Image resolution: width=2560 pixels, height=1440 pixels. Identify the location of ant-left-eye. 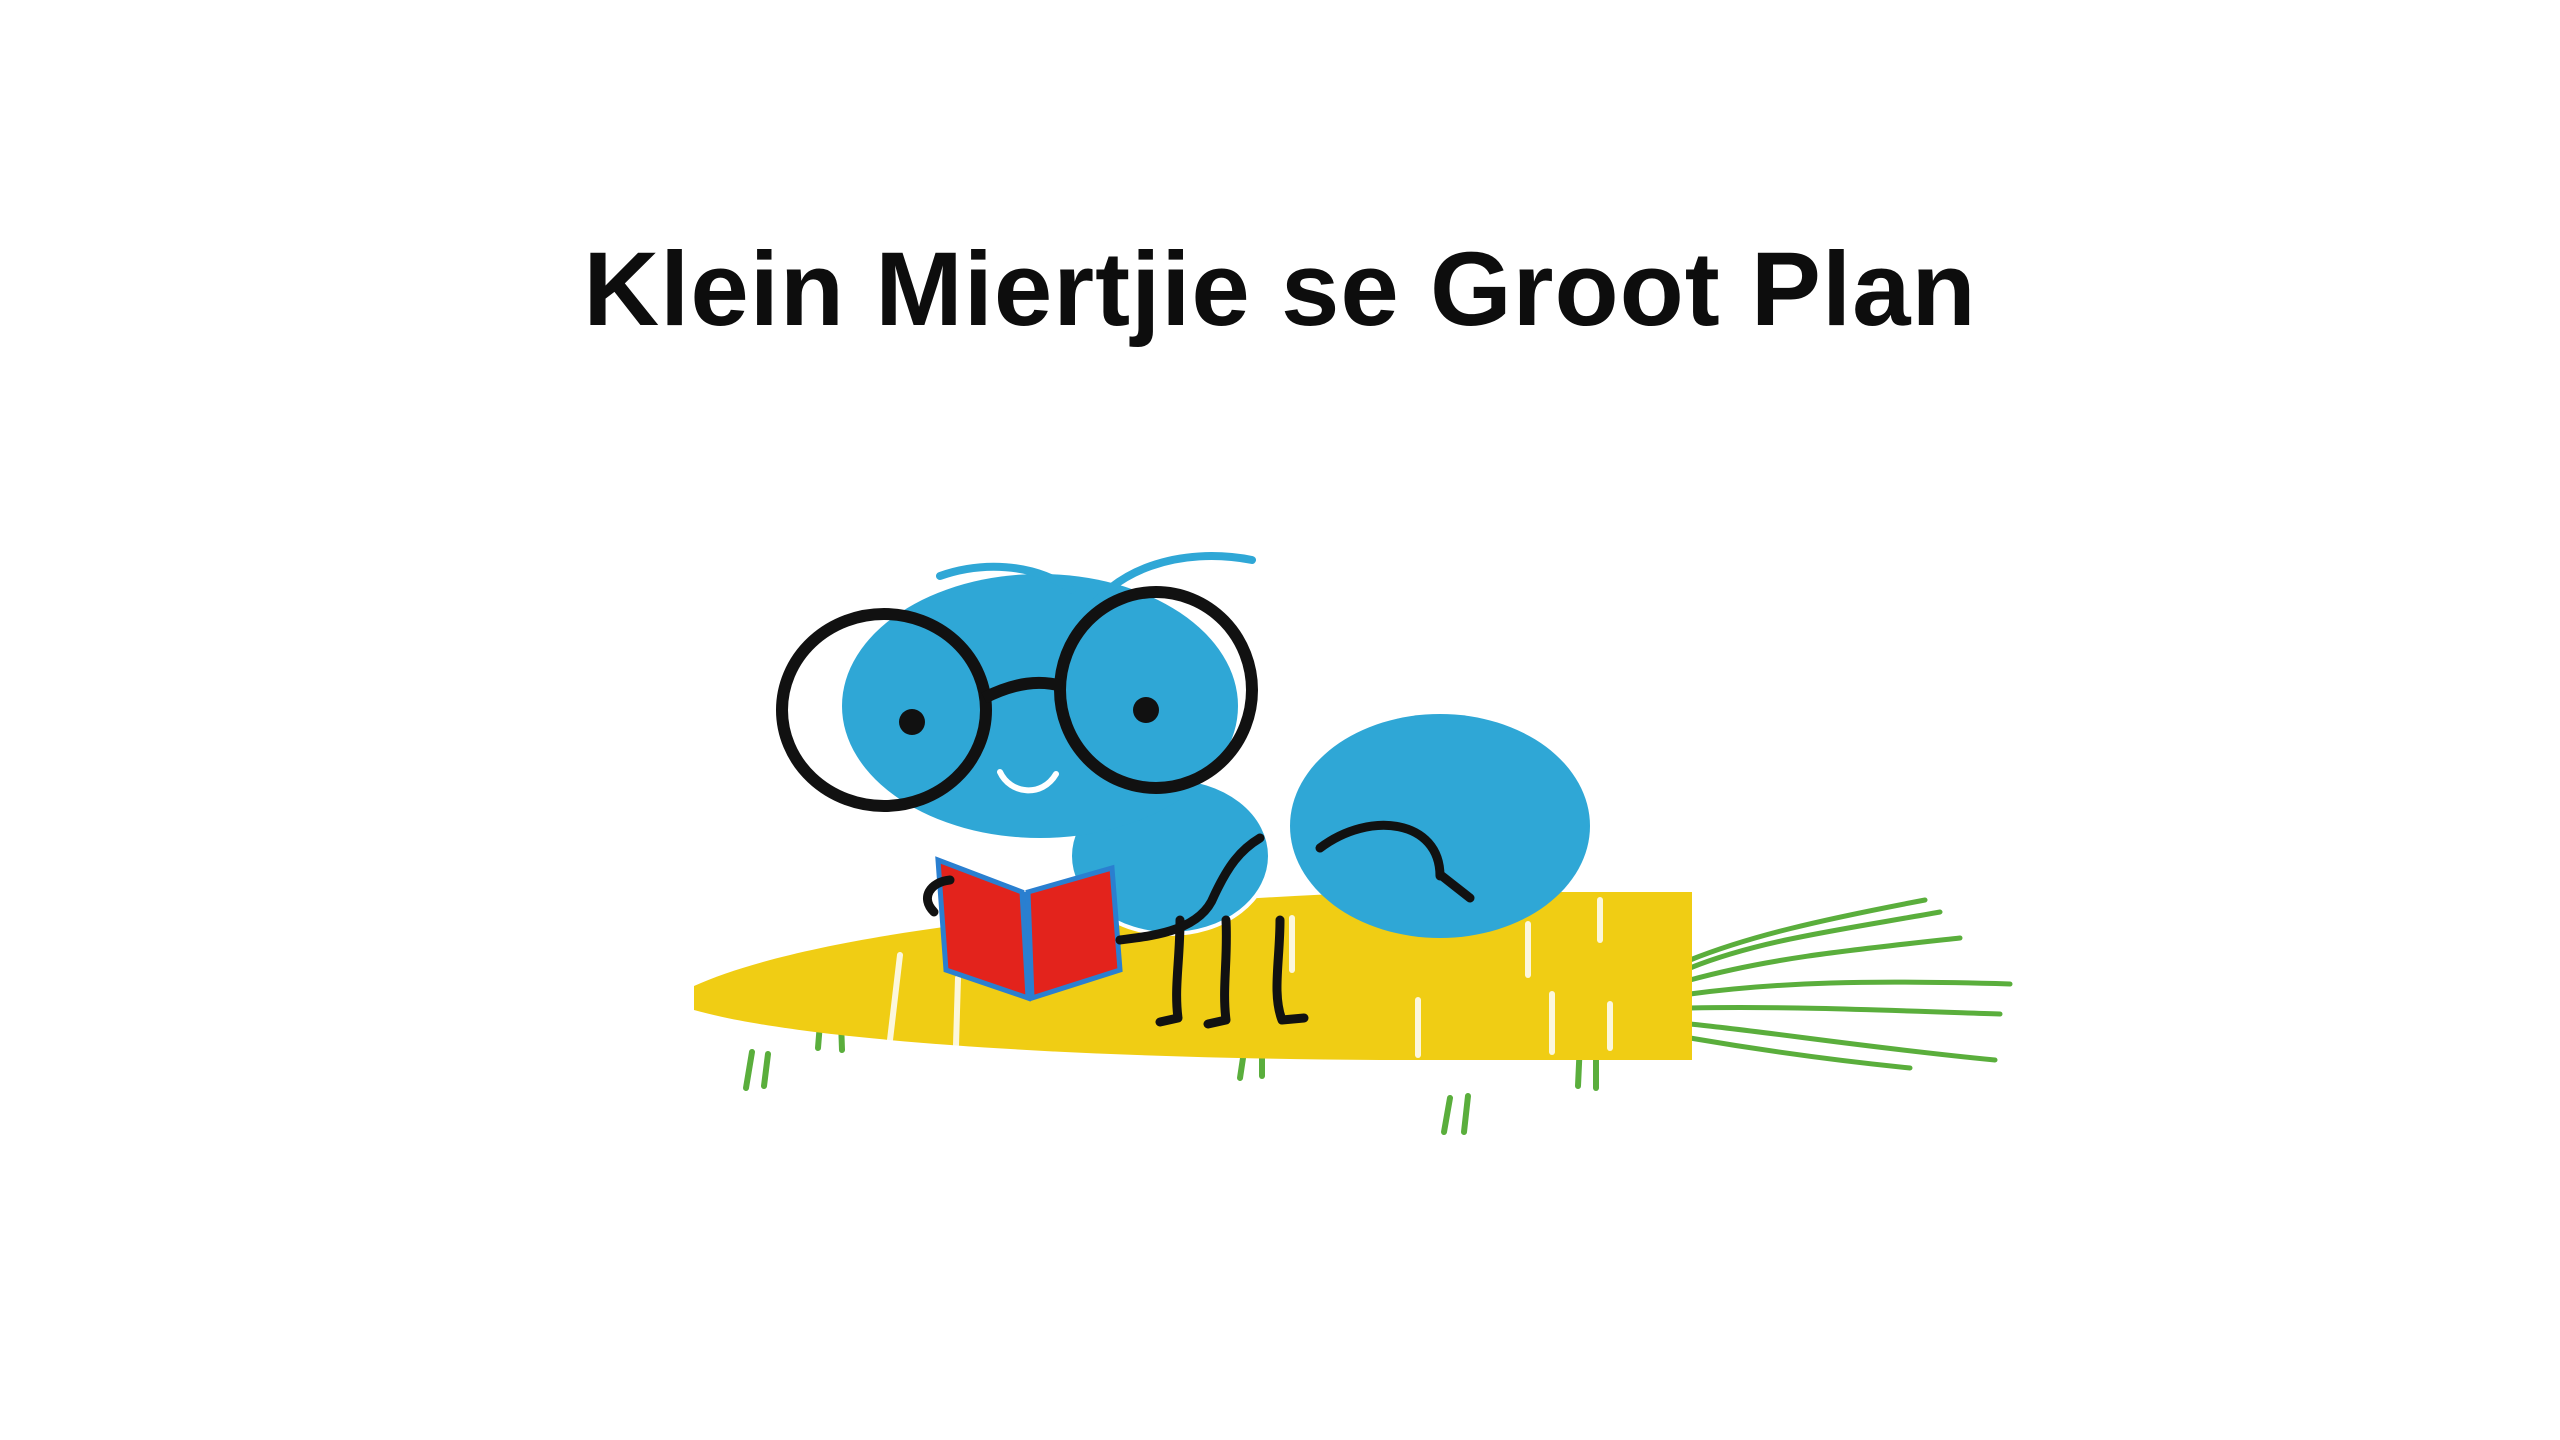
(912, 722).